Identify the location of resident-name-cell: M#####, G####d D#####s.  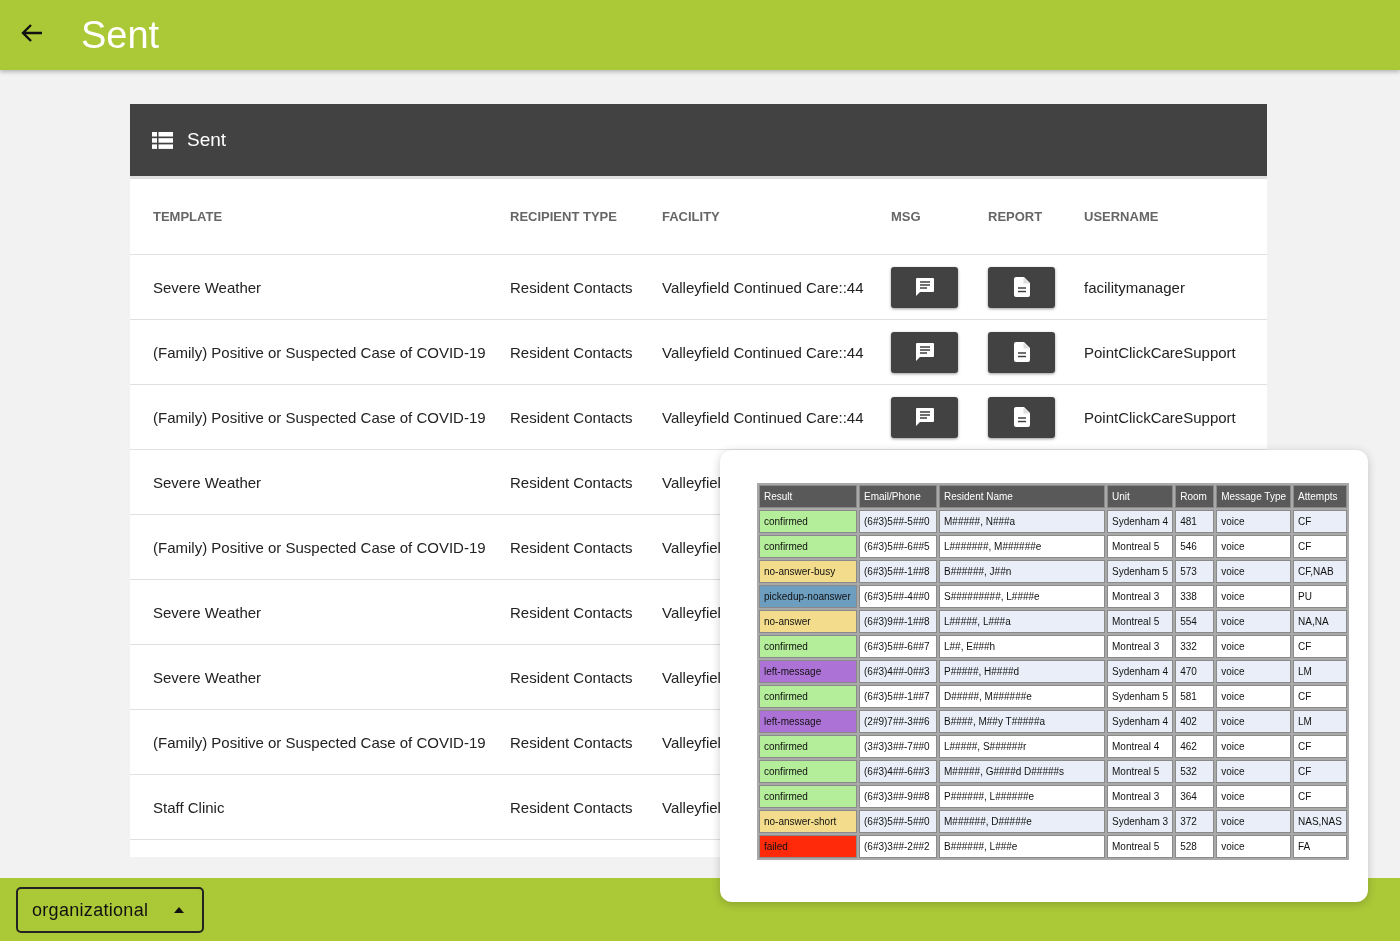
(1022, 771).